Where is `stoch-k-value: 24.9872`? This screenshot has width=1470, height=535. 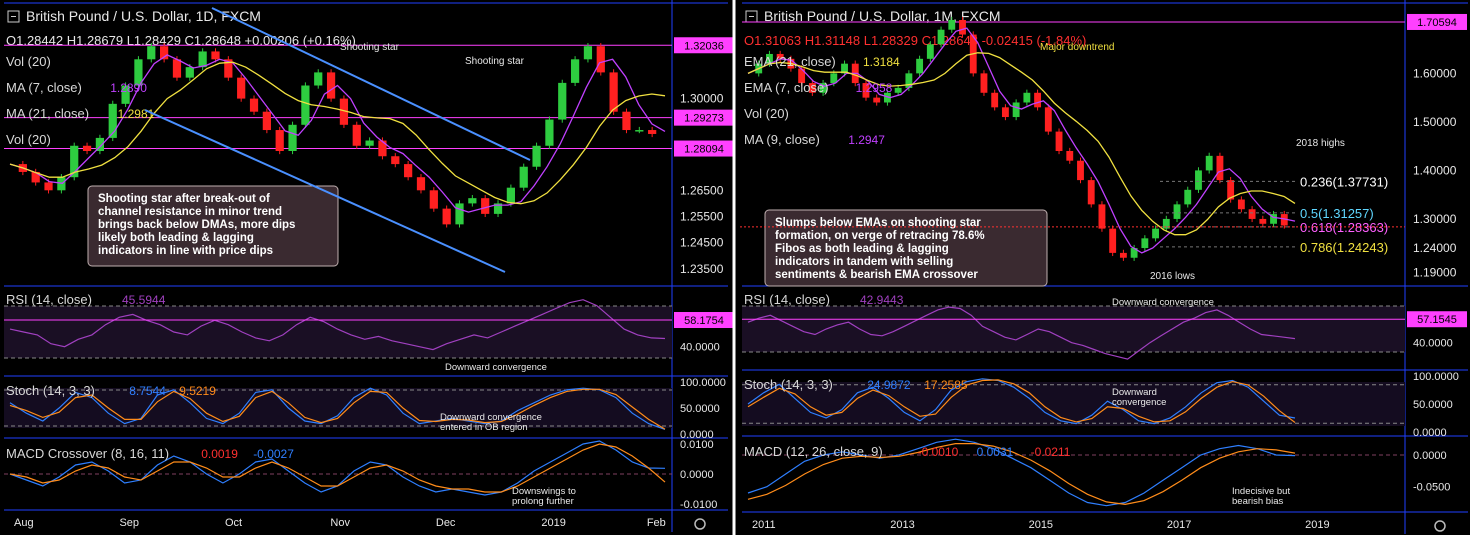 stoch-k-value: 24.9872 is located at coordinates (889, 385).